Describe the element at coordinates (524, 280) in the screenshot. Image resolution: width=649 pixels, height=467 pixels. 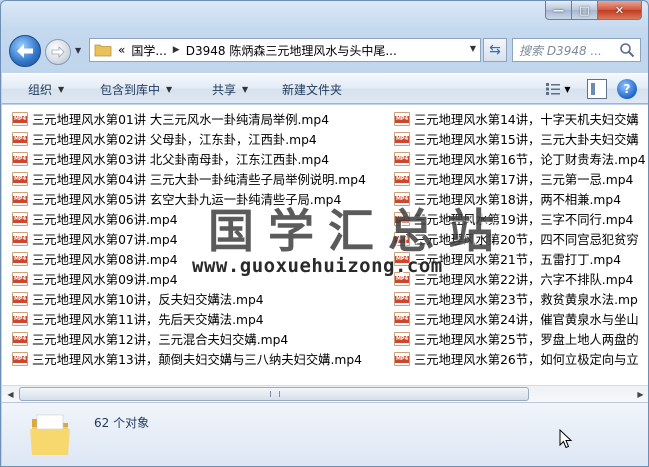
I see `file-name: 三元地理风水第22讲，六字不排队.mp4` at that location.